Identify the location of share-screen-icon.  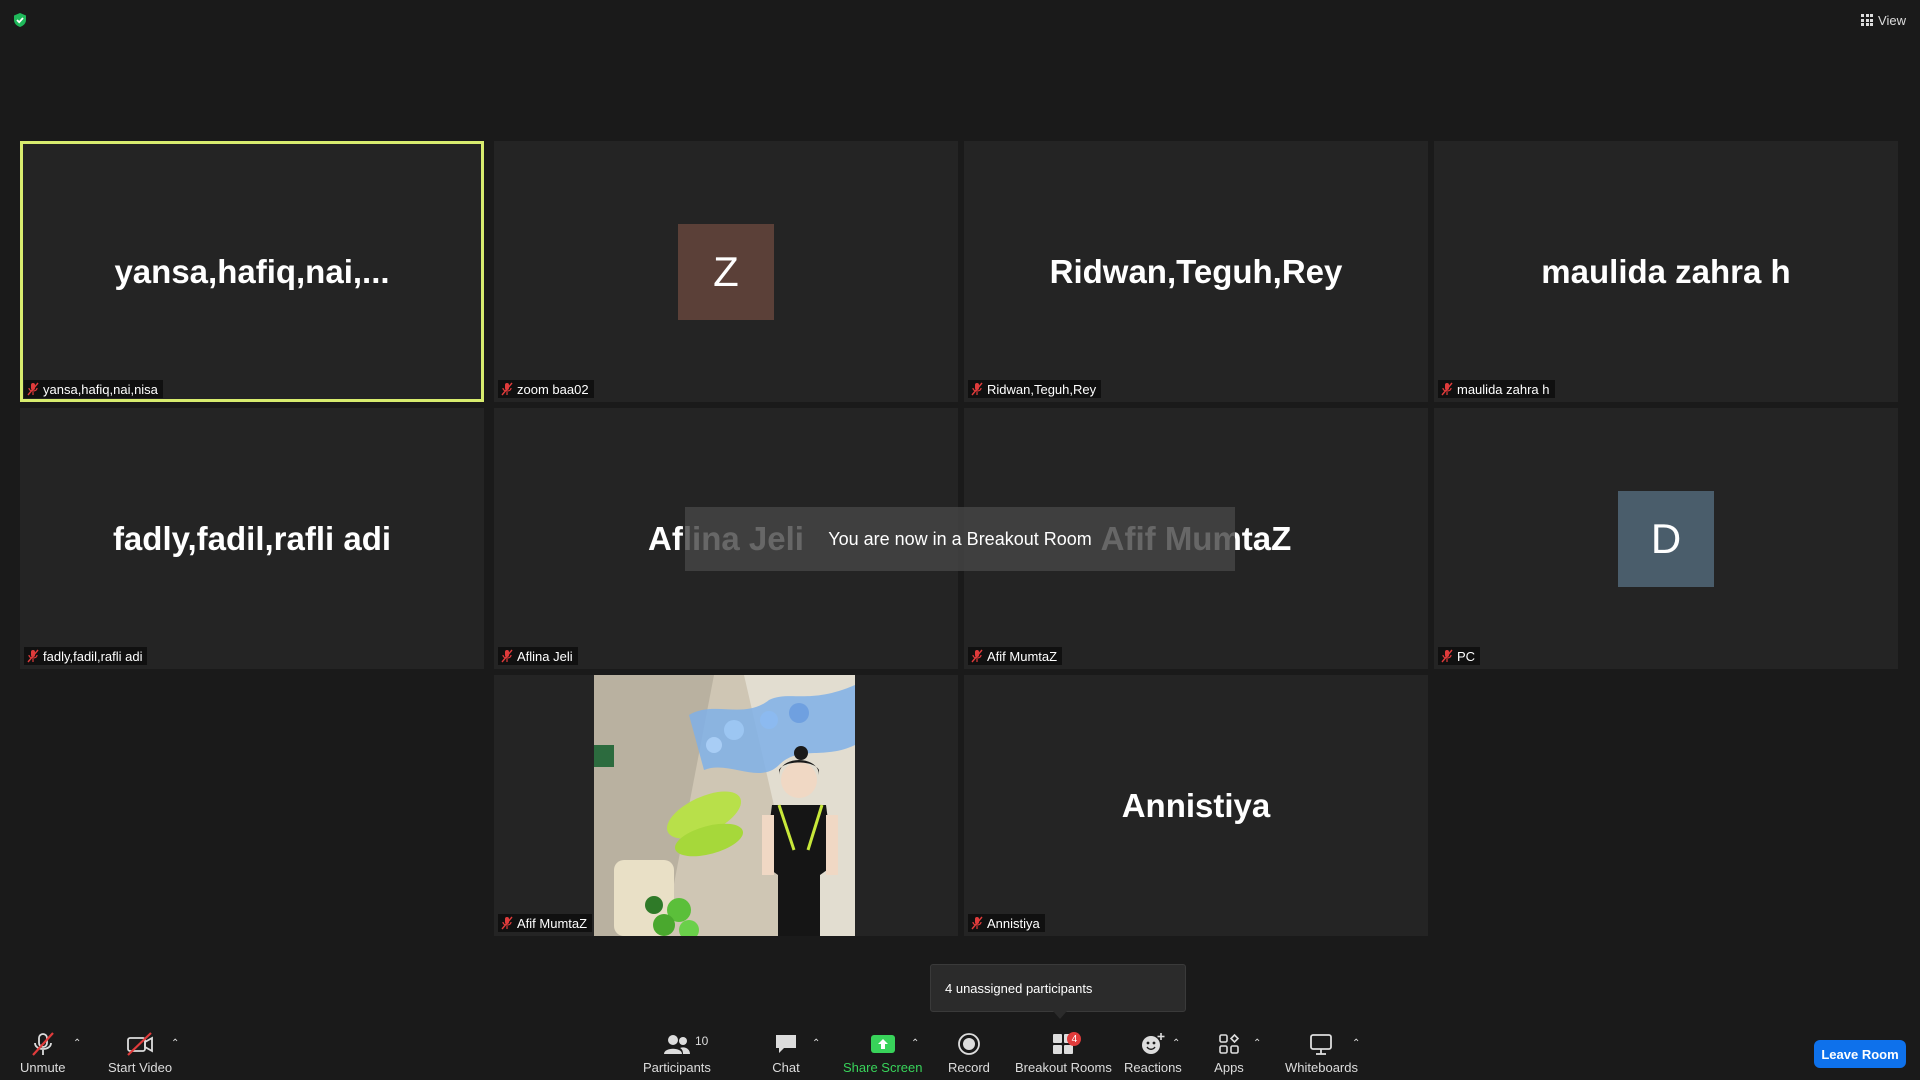
(882, 1044).